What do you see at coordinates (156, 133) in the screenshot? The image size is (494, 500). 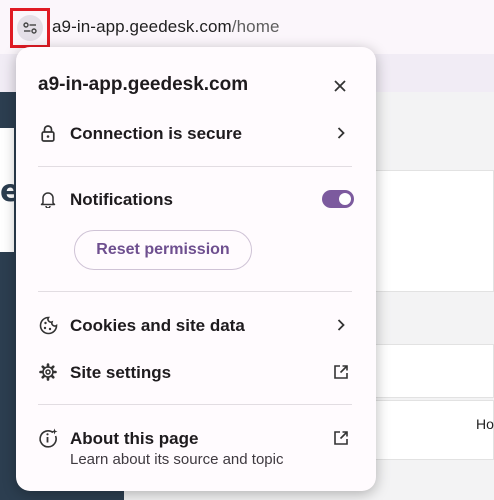 I see `connection-label: Connection is secure` at bounding box center [156, 133].